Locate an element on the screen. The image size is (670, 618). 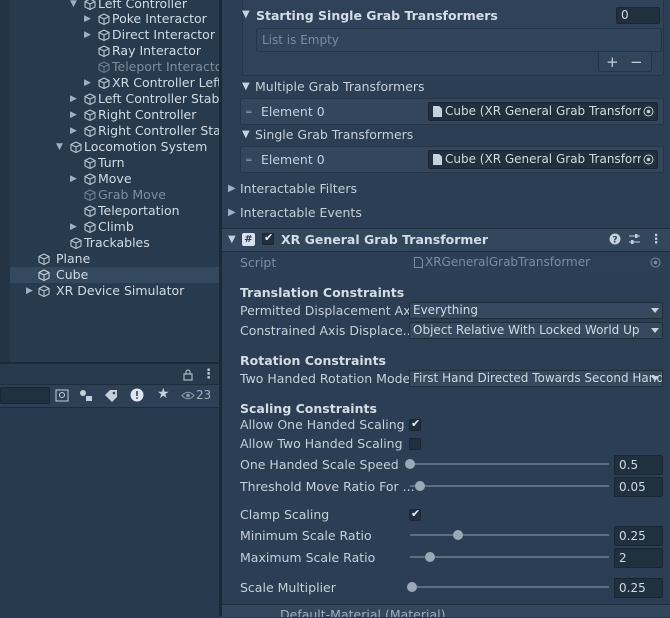
constrained-axis-dropdown: Object Relative With Locked World Up is located at coordinates (536, 330).